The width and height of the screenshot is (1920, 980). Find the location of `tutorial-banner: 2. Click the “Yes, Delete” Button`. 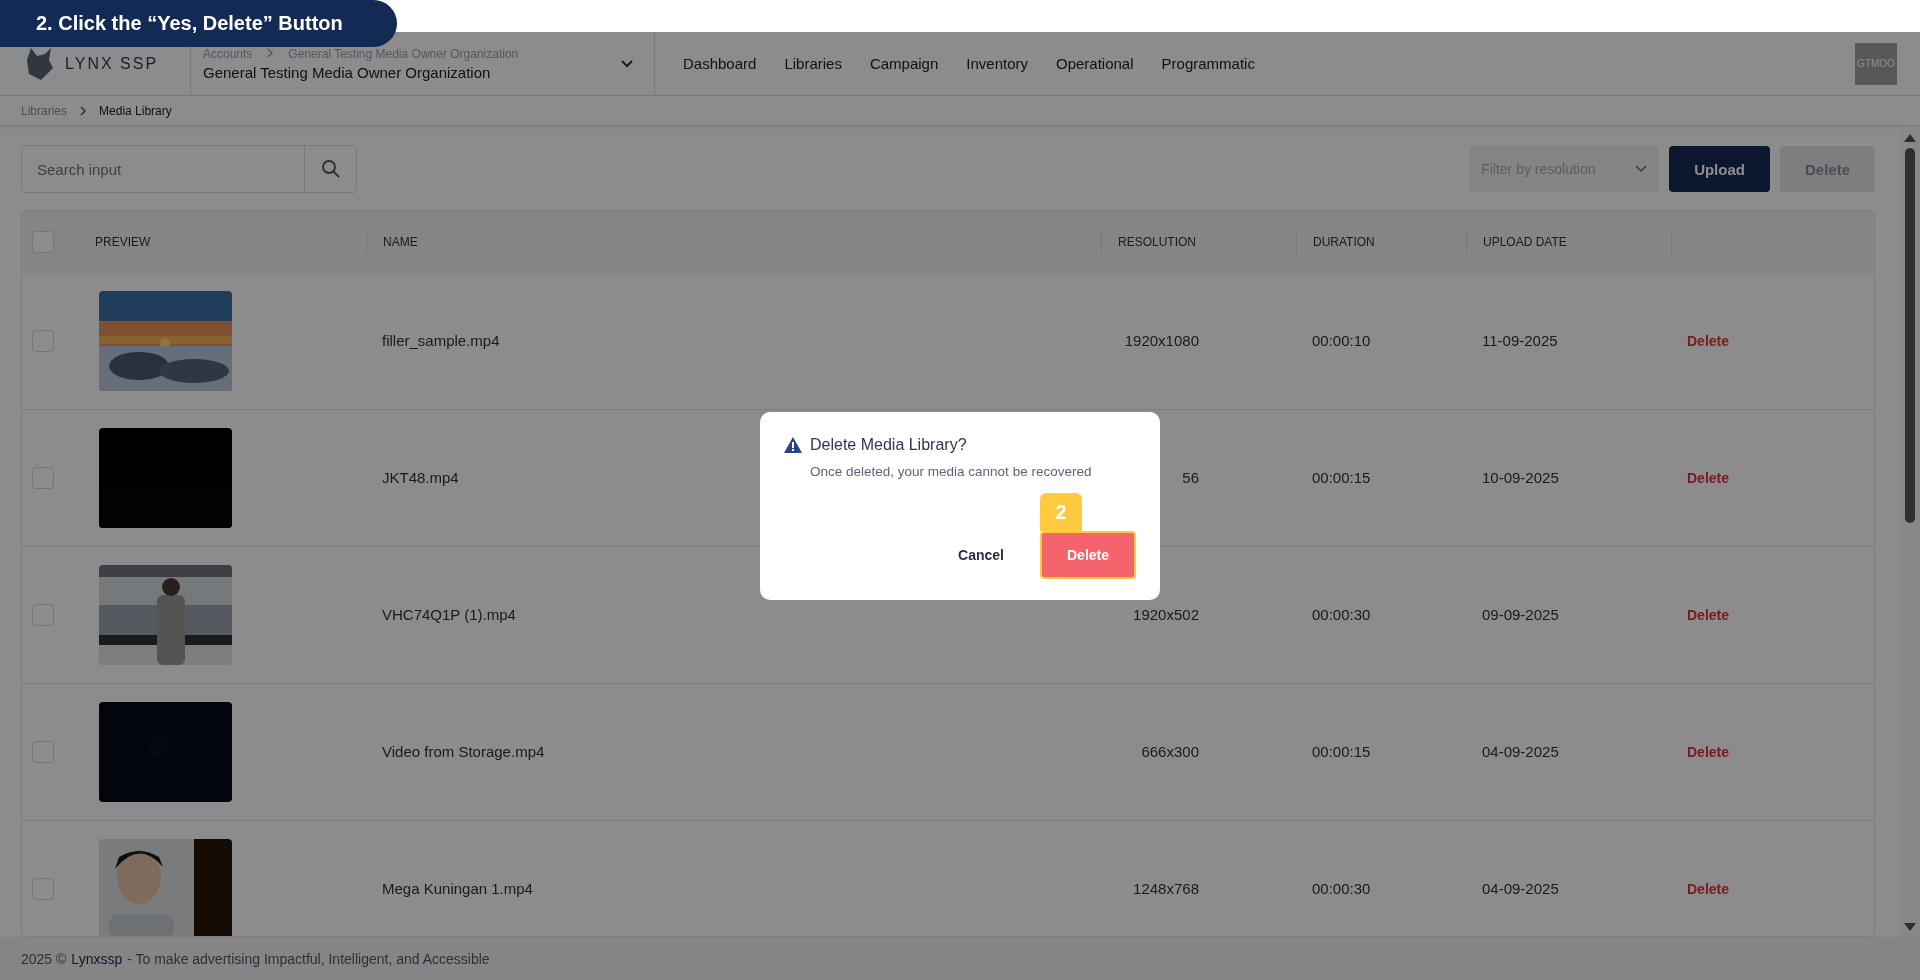

tutorial-banner: 2. Click the “Yes, Delete” Button is located at coordinates (198, 23).